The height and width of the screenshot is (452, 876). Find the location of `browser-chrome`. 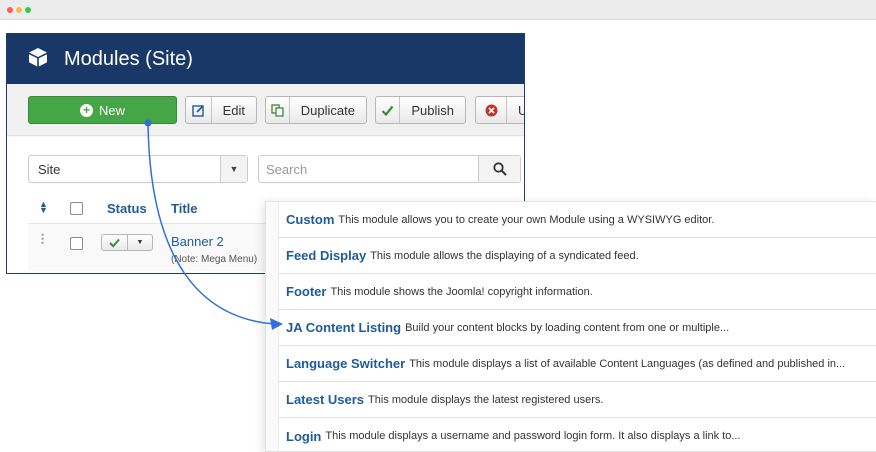

browser-chrome is located at coordinates (438, 10).